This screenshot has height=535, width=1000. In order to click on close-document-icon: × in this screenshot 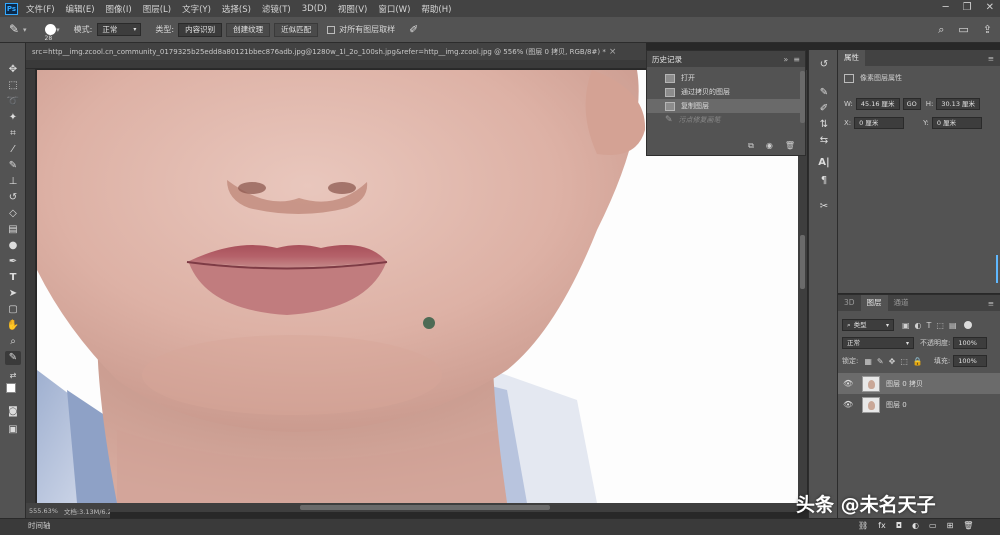, I will do `click(613, 52)`.